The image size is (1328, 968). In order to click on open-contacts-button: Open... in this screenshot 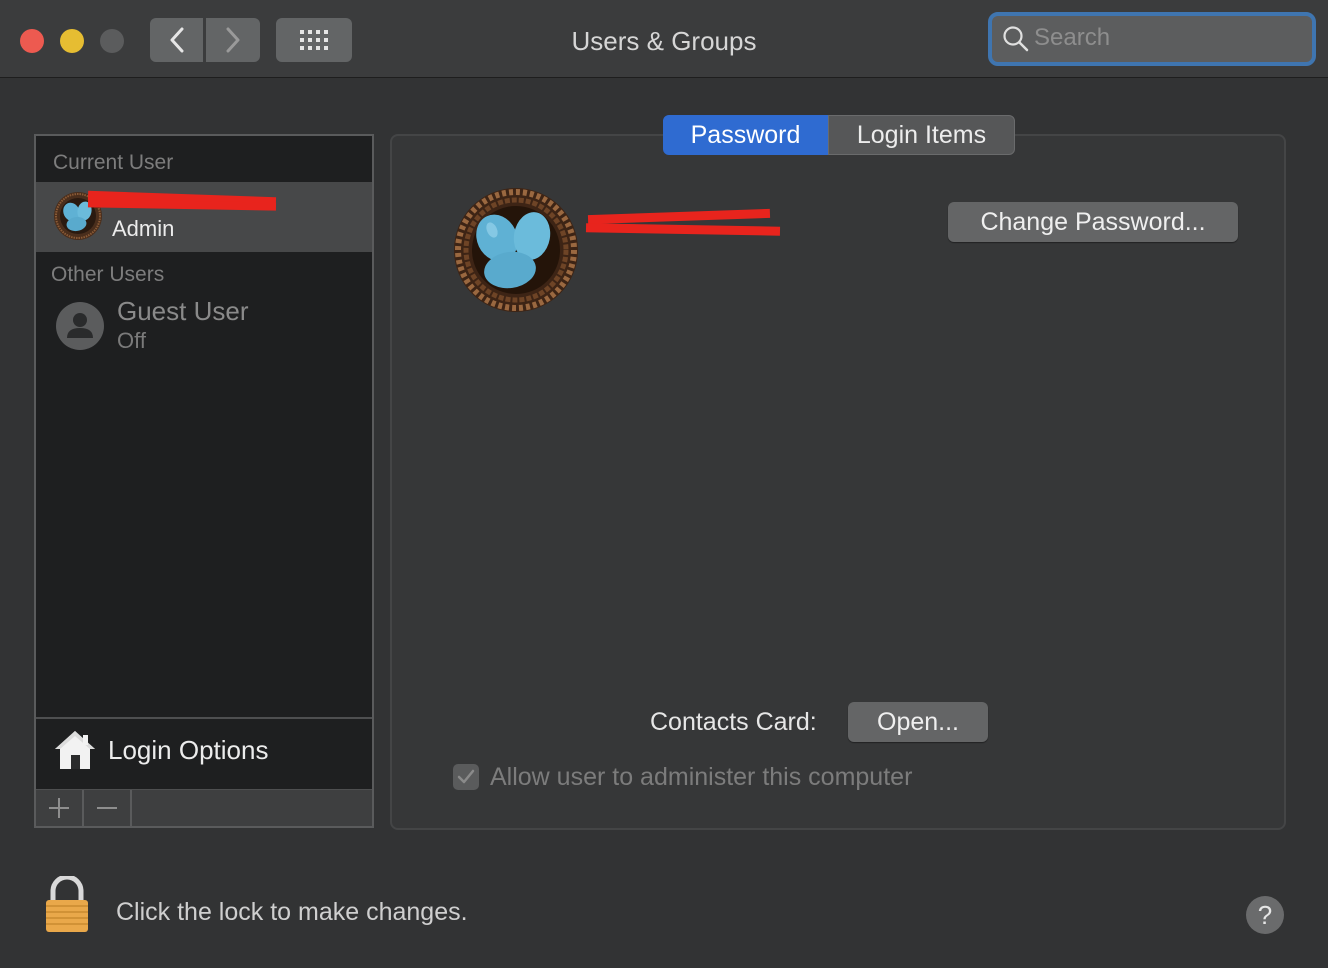, I will do `click(918, 722)`.